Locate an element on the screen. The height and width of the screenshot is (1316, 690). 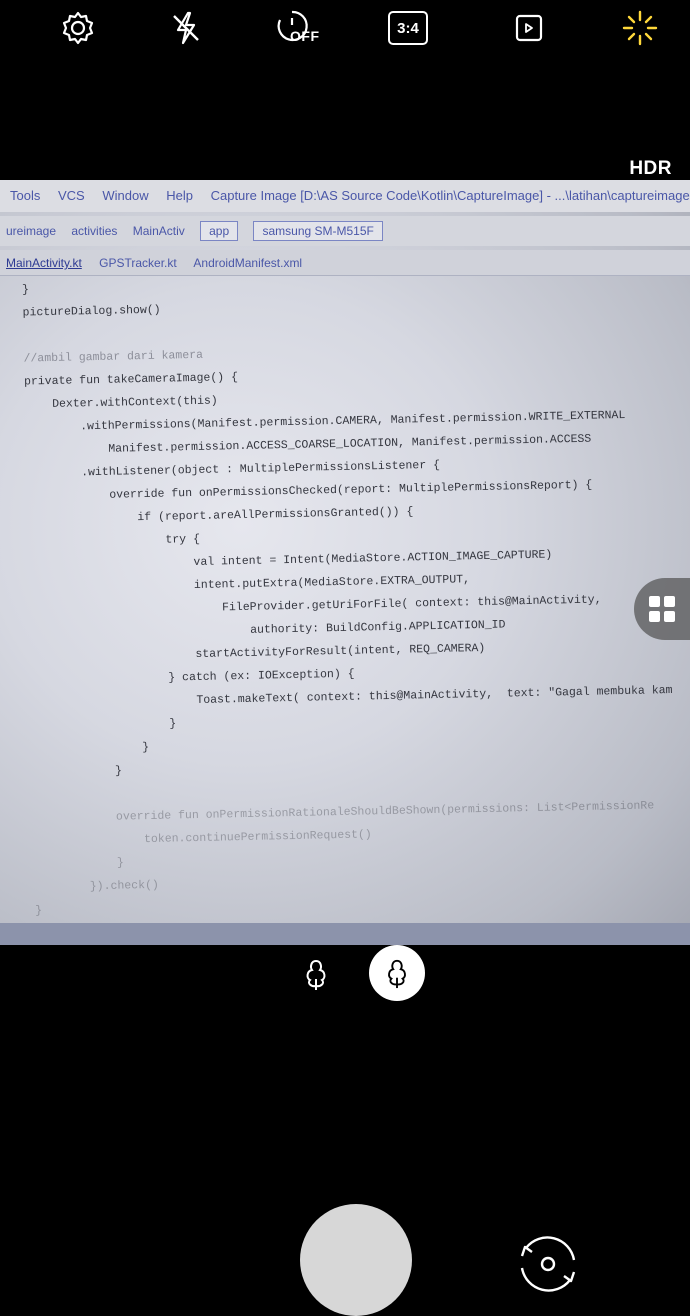
ide-breadcrumb: MainActiv is located at coordinates (158, 231).